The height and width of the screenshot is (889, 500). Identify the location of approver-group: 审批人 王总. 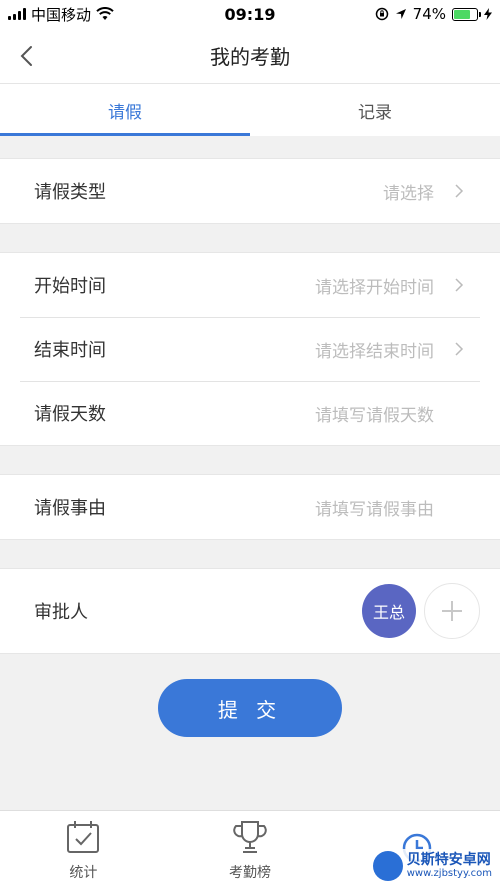
(250, 611).